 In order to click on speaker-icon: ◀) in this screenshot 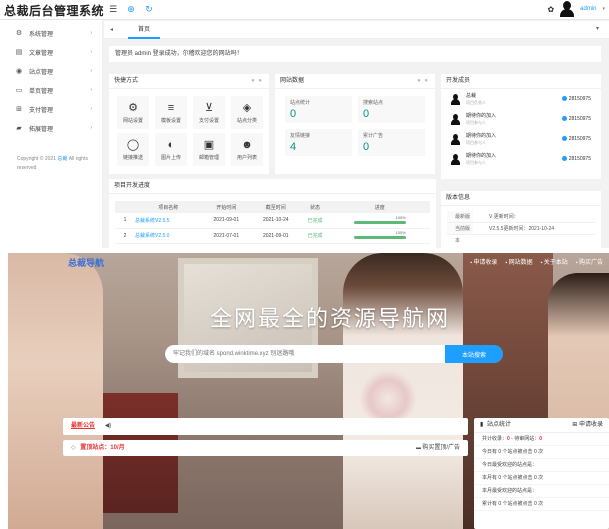, I will do `click(108, 426)`.